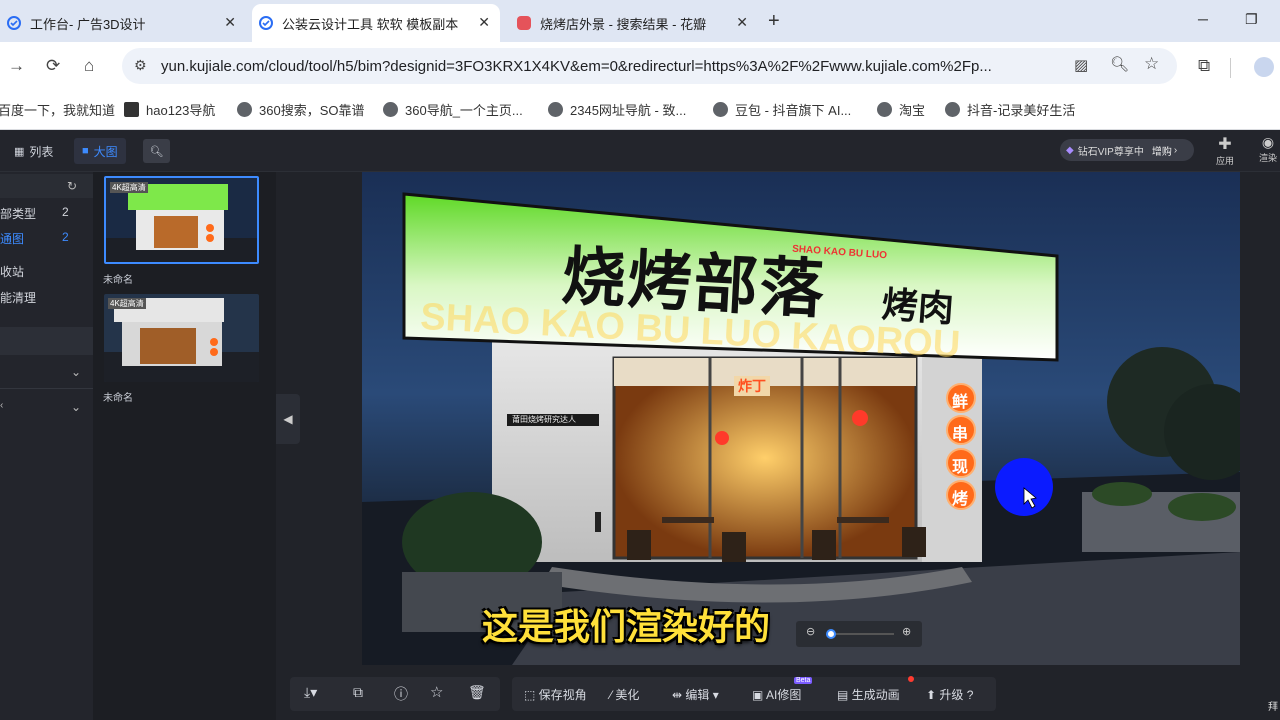 The image size is (1280, 720). I want to click on tab-search-results: 烧烤店外景 - 搜索结果 - 花瓣 ✕, so click(634, 23).